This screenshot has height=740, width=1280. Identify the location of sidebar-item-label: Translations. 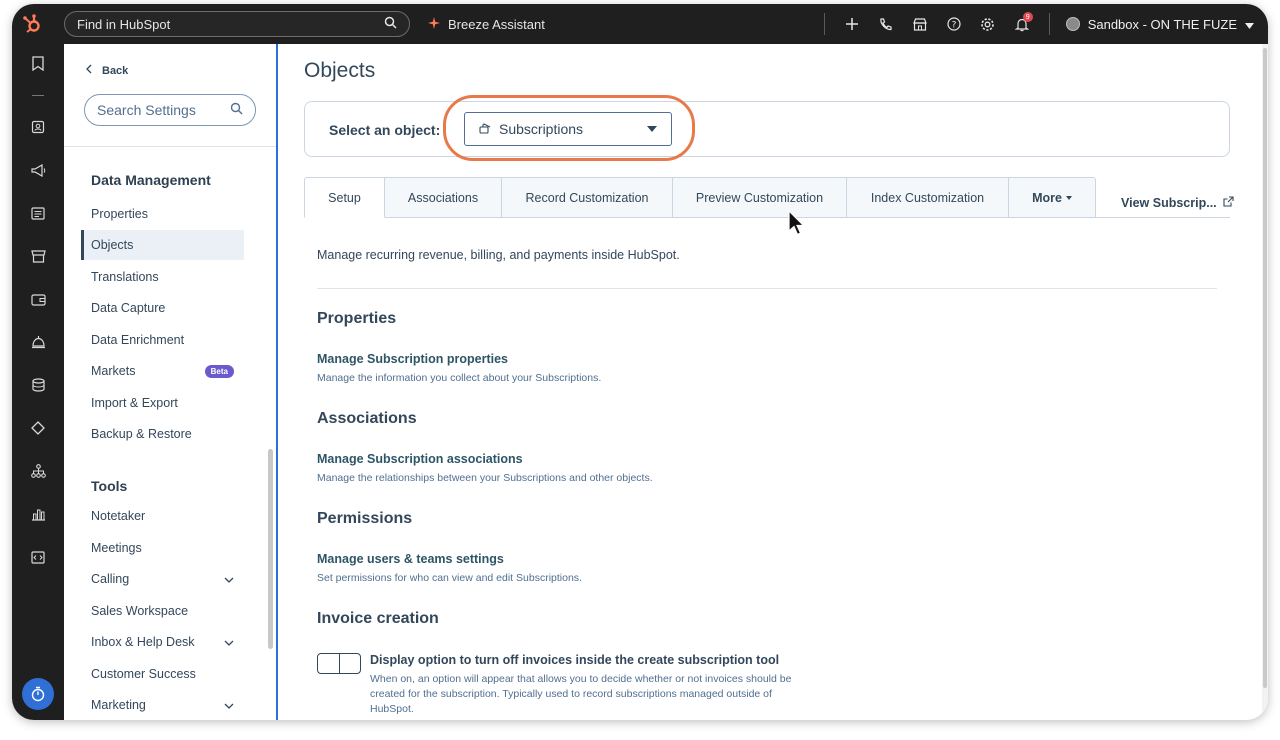
(125, 277).